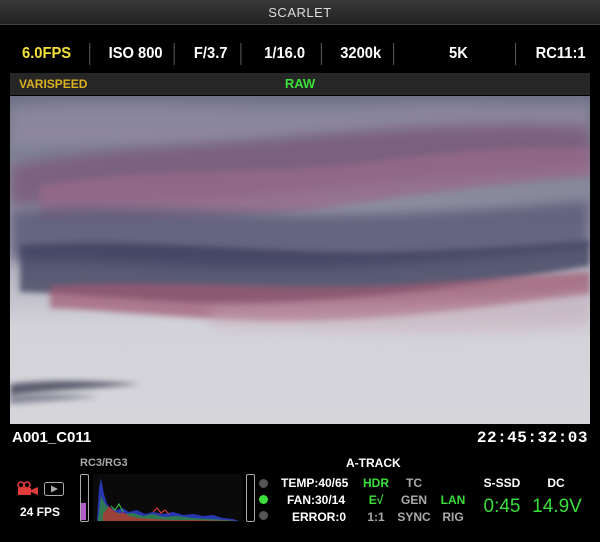  What do you see at coordinates (54, 491) in the screenshot?
I see `playback-icon` at bounding box center [54, 491].